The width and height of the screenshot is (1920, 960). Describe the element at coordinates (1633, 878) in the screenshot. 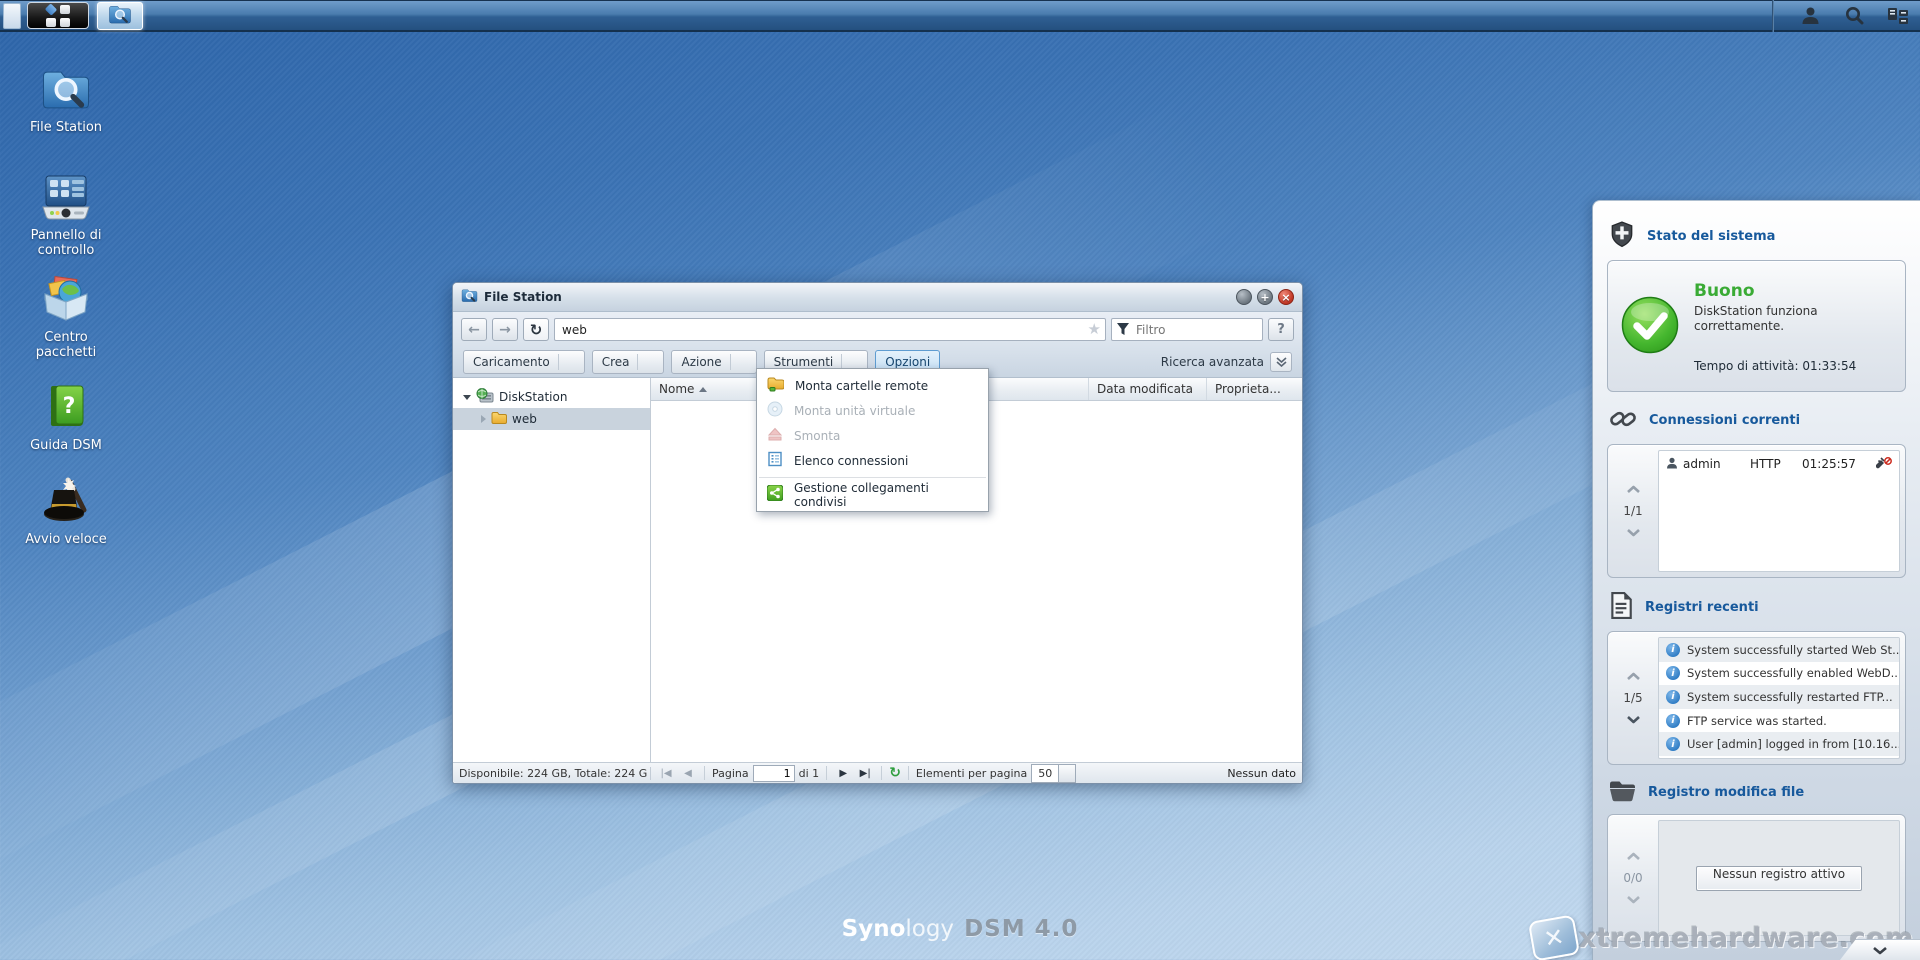

I see `pager-count: 0/0` at that location.